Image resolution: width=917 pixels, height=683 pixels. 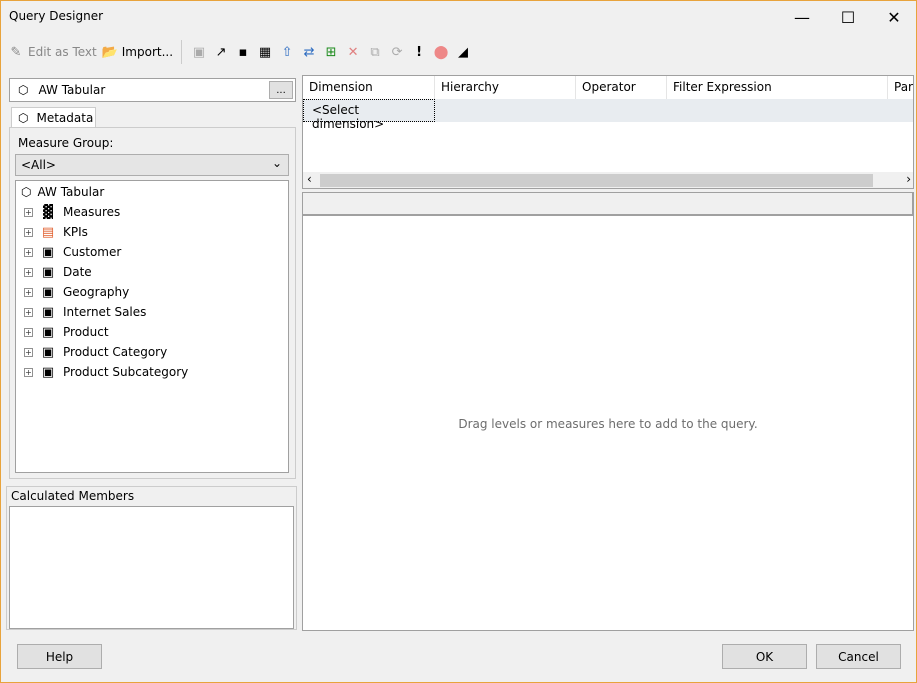 I want to click on tree-item: + ▣ Geography, so click(x=152, y=292).